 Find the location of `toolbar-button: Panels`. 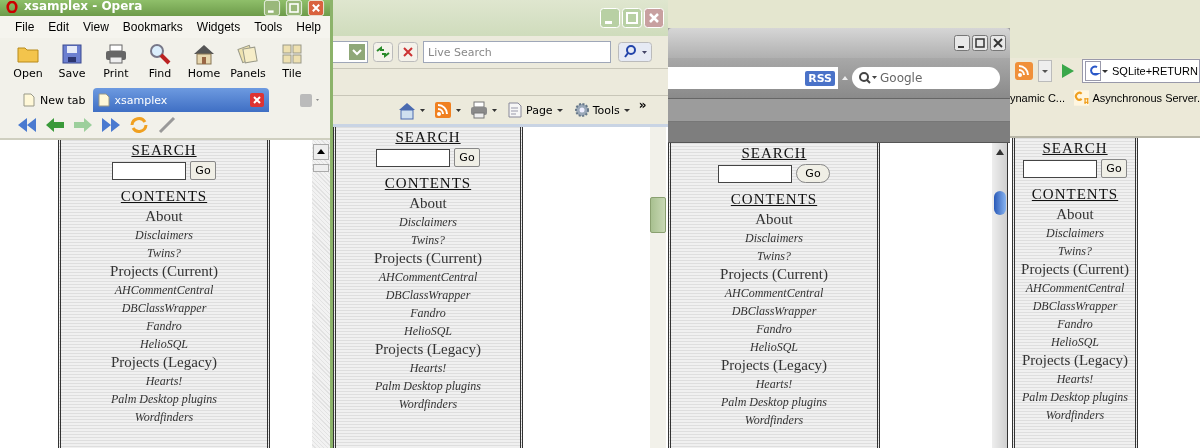

toolbar-button: Panels is located at coordinates (248, 61).